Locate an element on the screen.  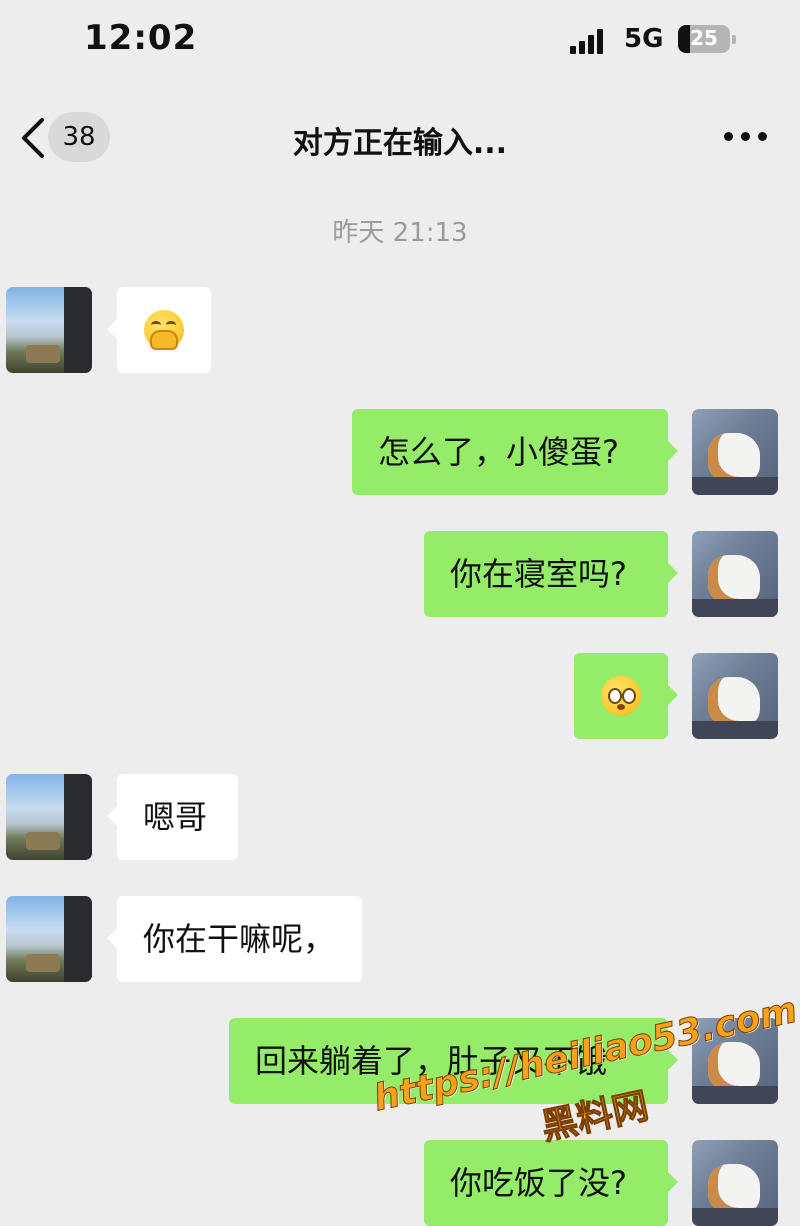
pleading-face-emoji is located at coordinates (621, 696).